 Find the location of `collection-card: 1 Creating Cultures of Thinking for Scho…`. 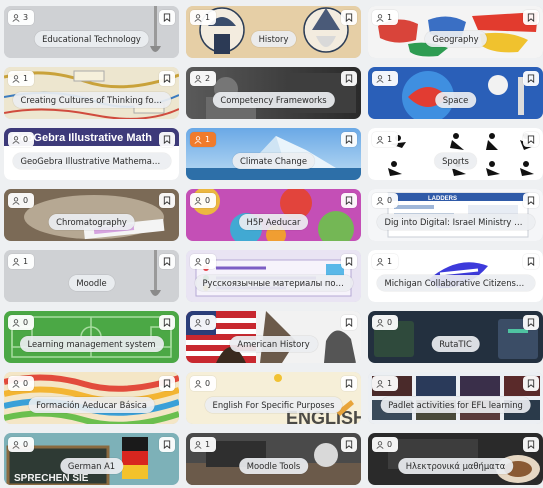

collection-card: 1 Creating Cultures of Thinking for Scho… is located at coordinates (91, 93).